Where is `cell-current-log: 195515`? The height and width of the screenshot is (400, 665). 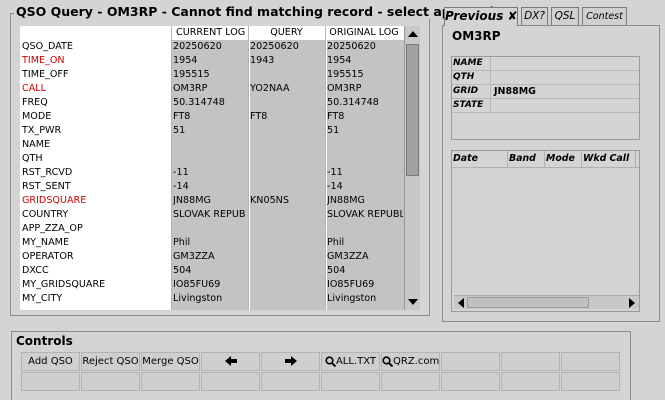 cell-current-log: 195515 is located at coordinates (209, 75).